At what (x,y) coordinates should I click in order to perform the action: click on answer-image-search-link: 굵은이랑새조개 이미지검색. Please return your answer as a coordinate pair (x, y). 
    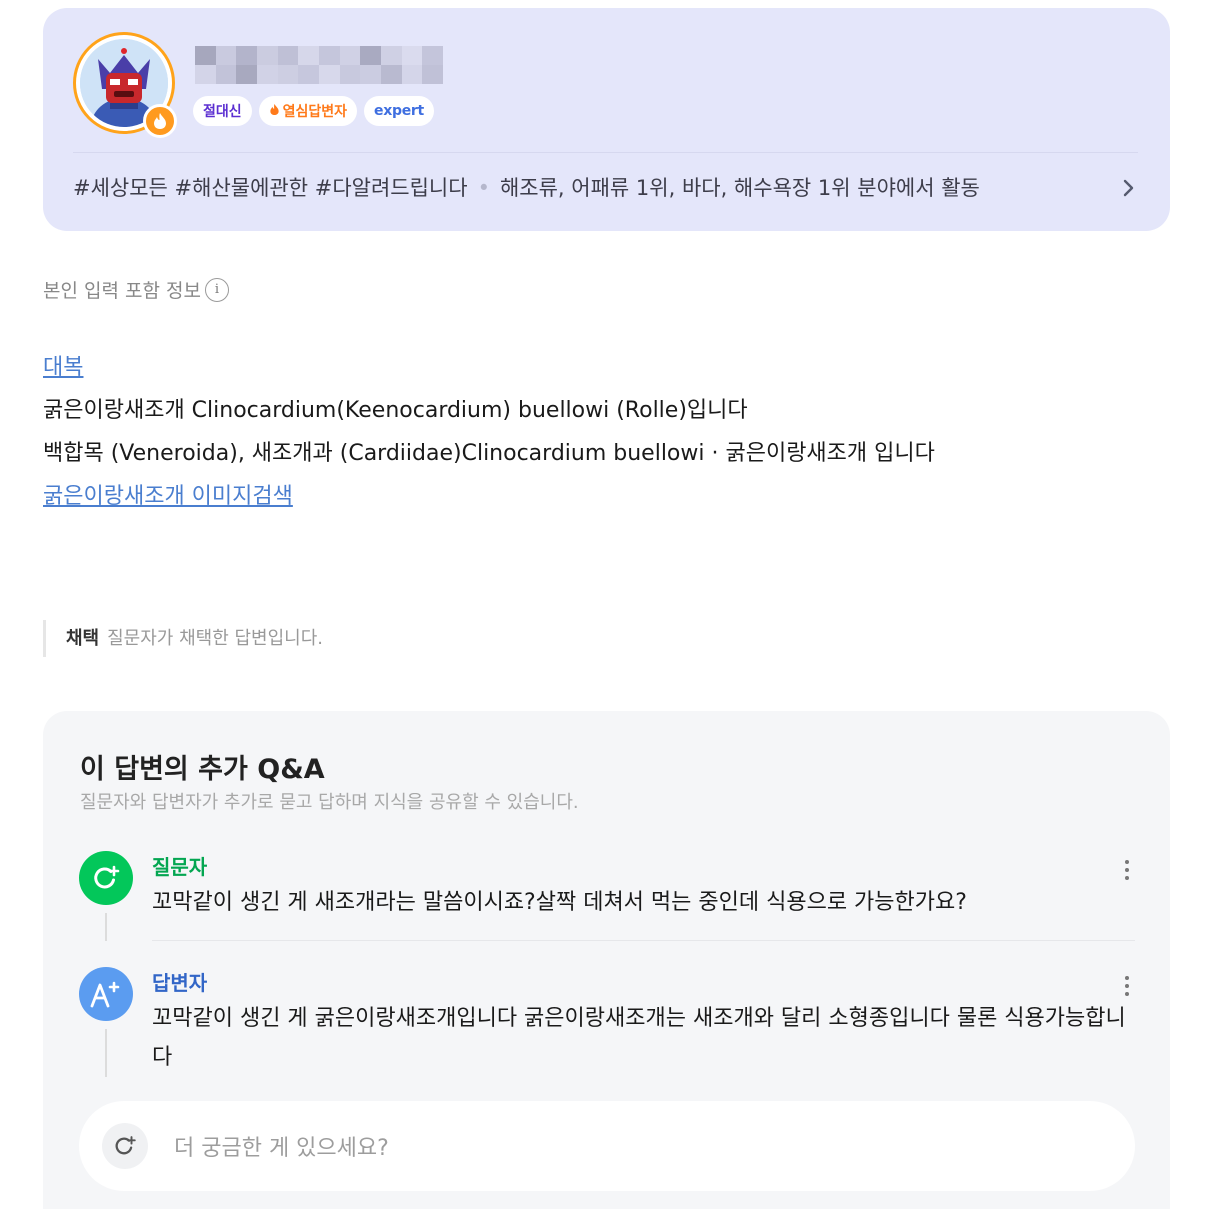
    Looking at the image, I should click on (603, 496).